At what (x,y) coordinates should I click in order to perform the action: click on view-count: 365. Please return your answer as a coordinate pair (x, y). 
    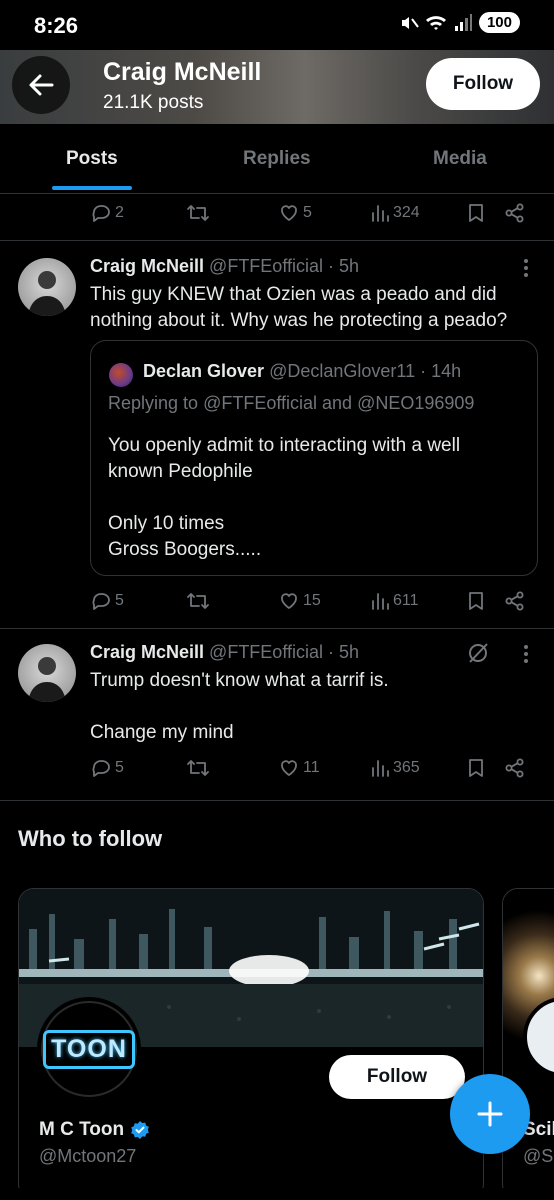
    Looking at the image, I should click on (406, 767).